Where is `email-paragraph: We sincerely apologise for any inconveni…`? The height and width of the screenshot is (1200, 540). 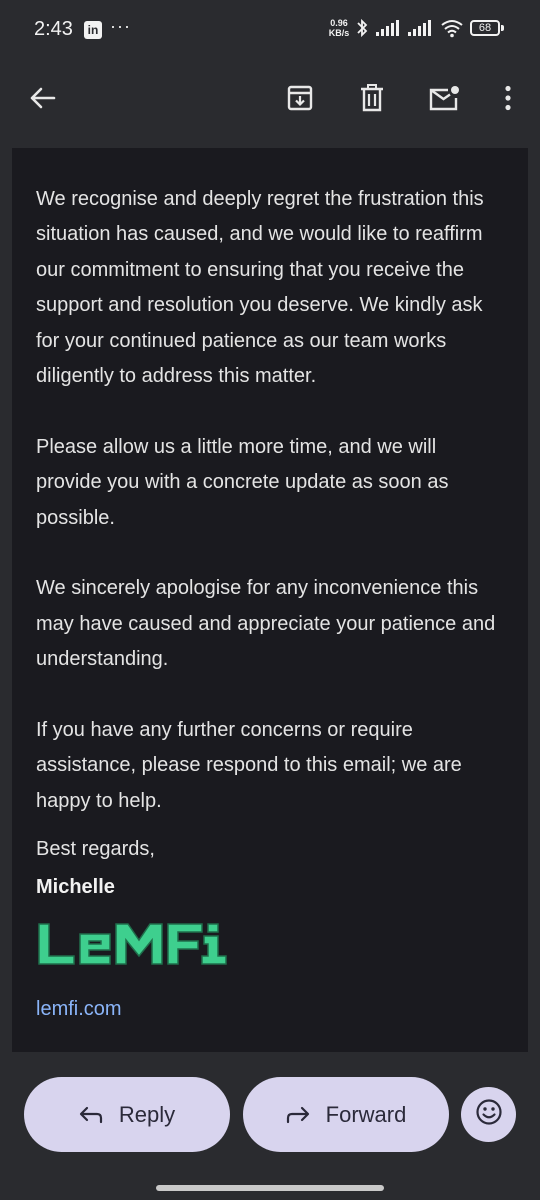 email-paragraph: We sincerely apologise for any inconveni… is located at coordinates (266, 624).